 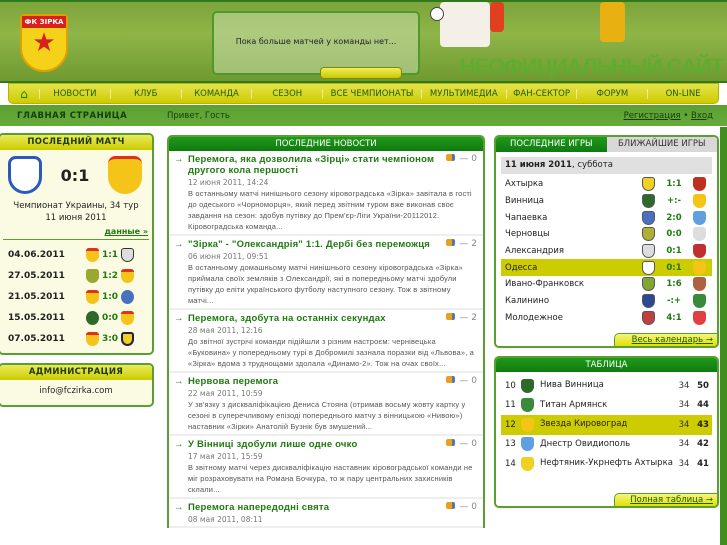 I want to click on match-details-link: данные », so click(x=126, y=231).